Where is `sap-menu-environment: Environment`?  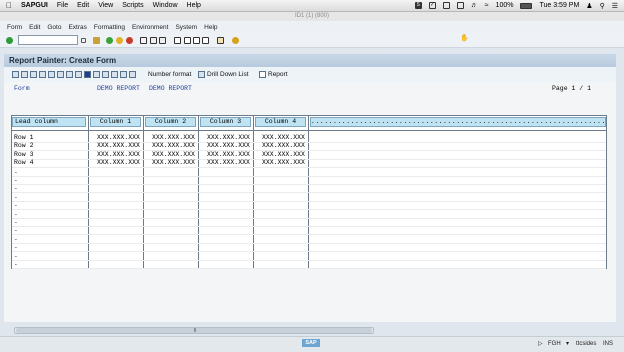 sap-menu-environment: Environment is located at coordinates (150, 27).